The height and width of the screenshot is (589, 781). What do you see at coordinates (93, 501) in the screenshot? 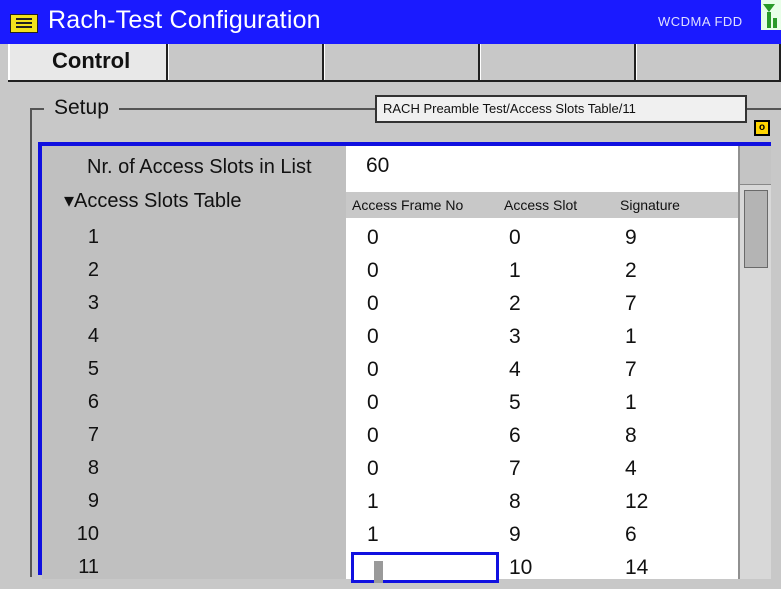
I see `row-number: 9` at bounding box center [93, 501].